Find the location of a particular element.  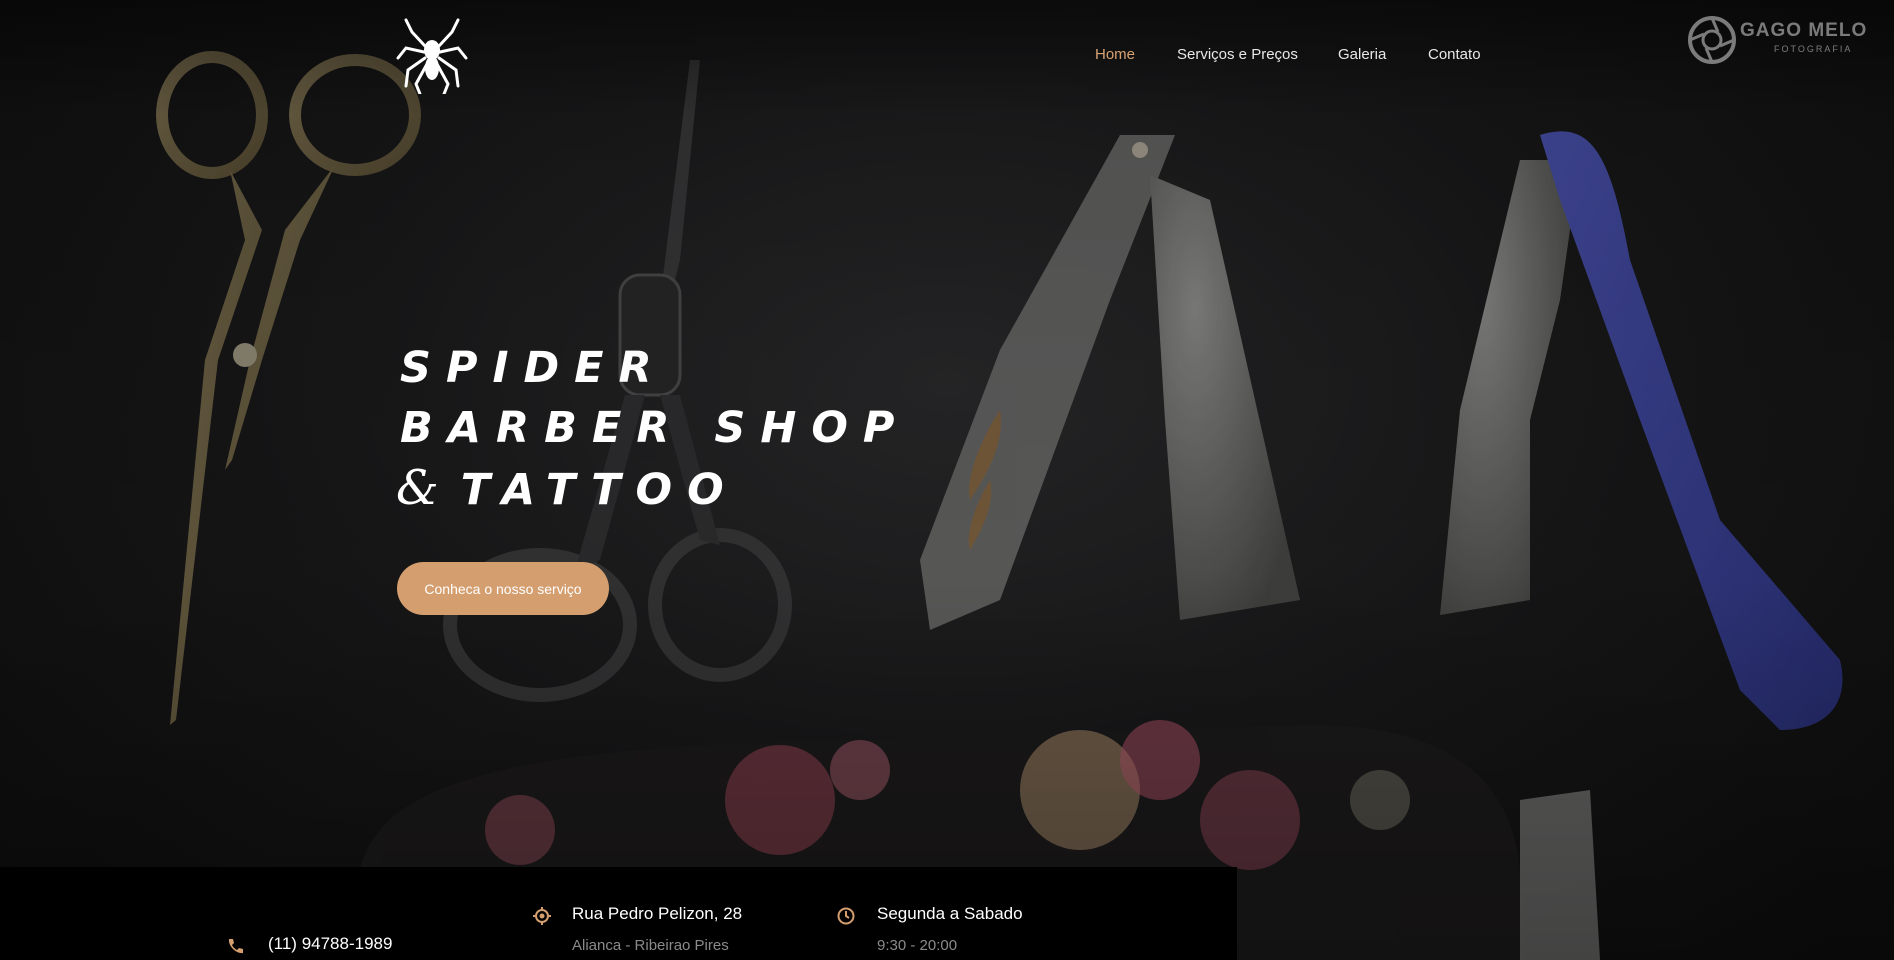

nav-home: Home is located at coordinates (1115, 54).